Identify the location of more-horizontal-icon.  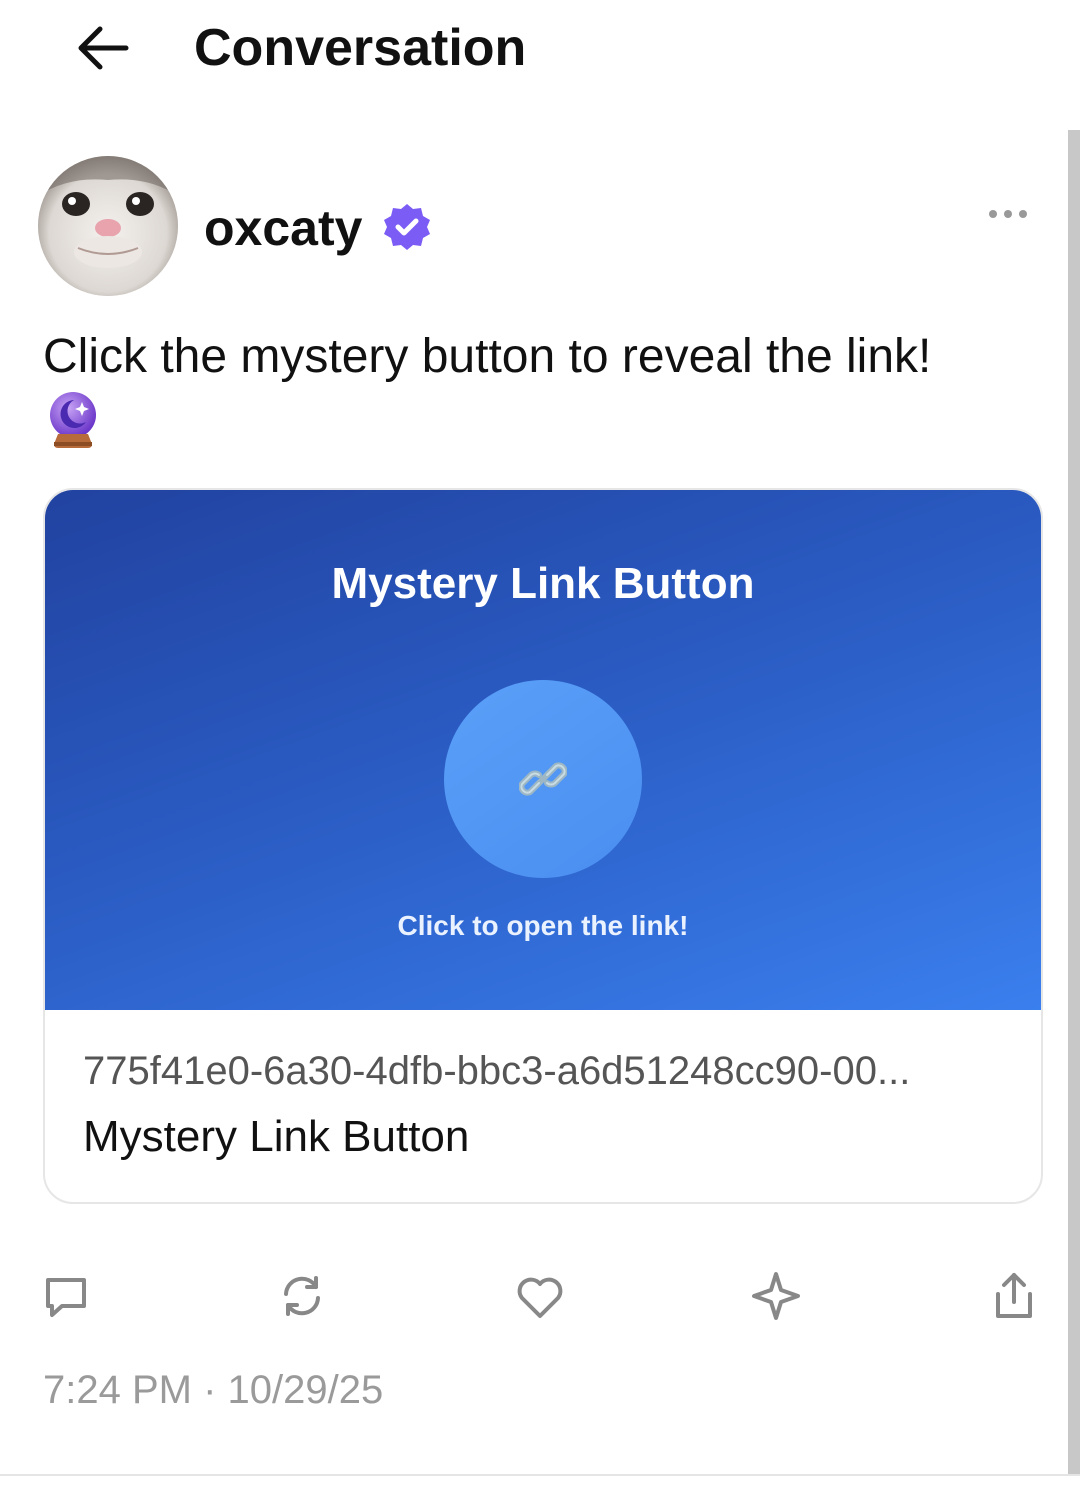
(1008, 214).